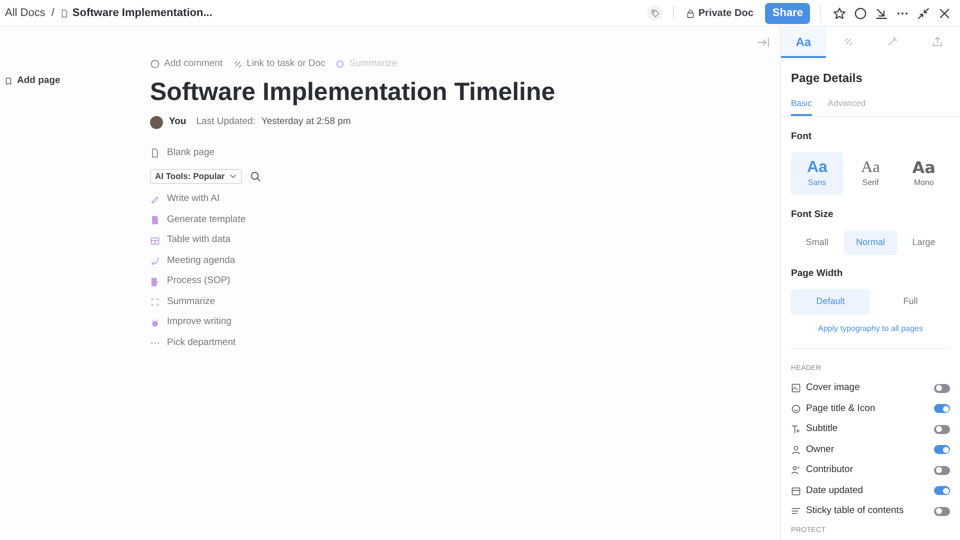 Image resolution: width=960 pixels, height=540 pixels. Describe the element at coordinates (924, 173) in the screenshot. I see `font-option: Aa Mono` at that location.